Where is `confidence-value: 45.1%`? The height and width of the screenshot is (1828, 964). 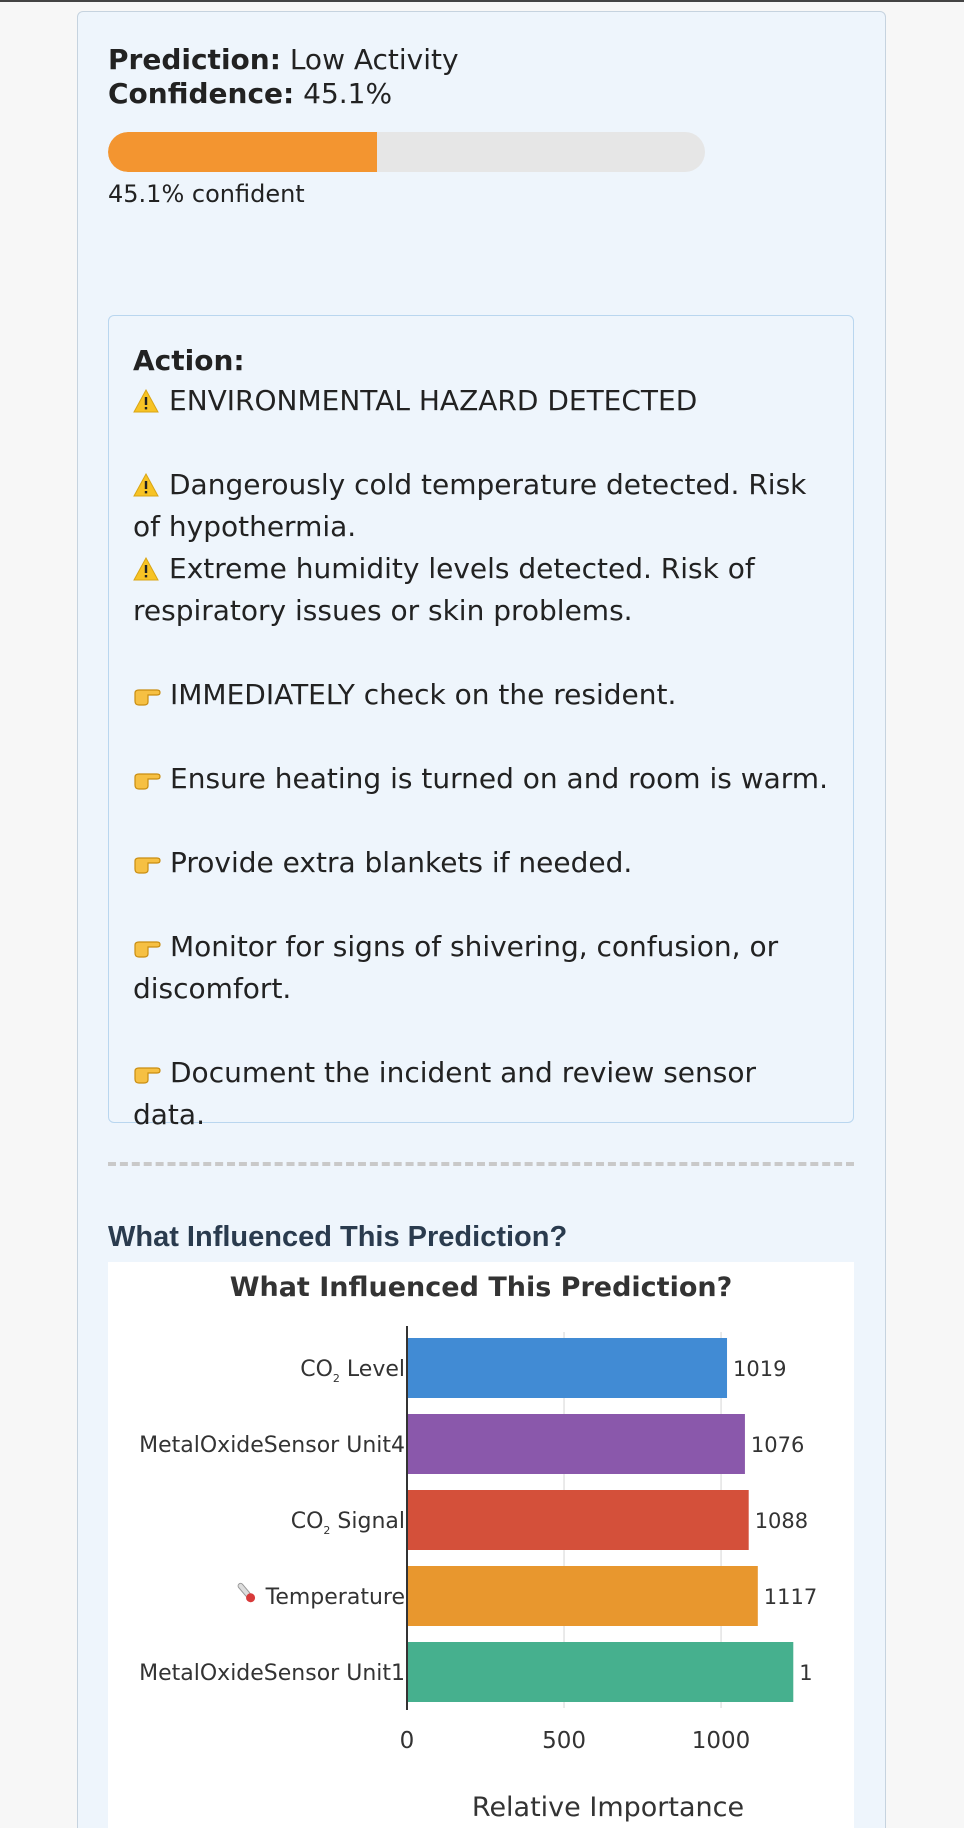
confidence-value: 45.1% is located at coordinates (348, 93).